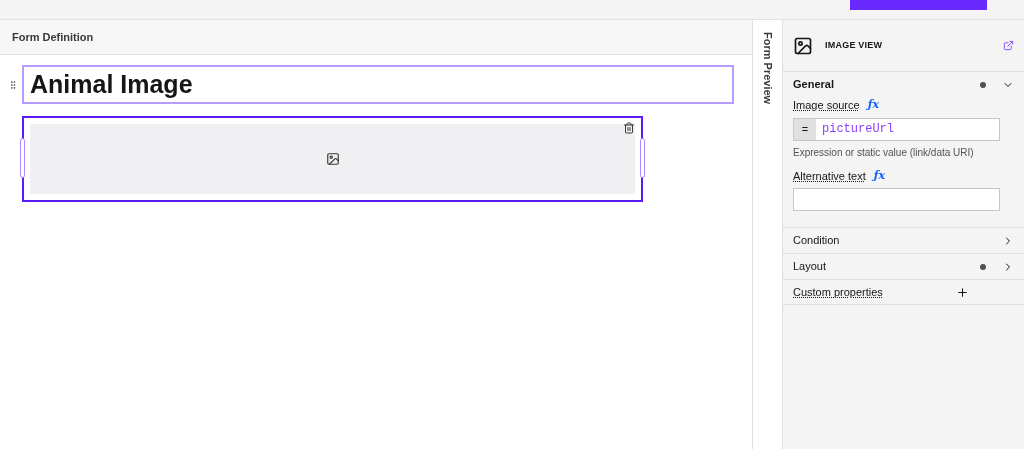 The height and width of the screenshot is (449, 1024). Describe the element at coordinates (962, 292) in the screenshot. I see `add-icon` at that location.